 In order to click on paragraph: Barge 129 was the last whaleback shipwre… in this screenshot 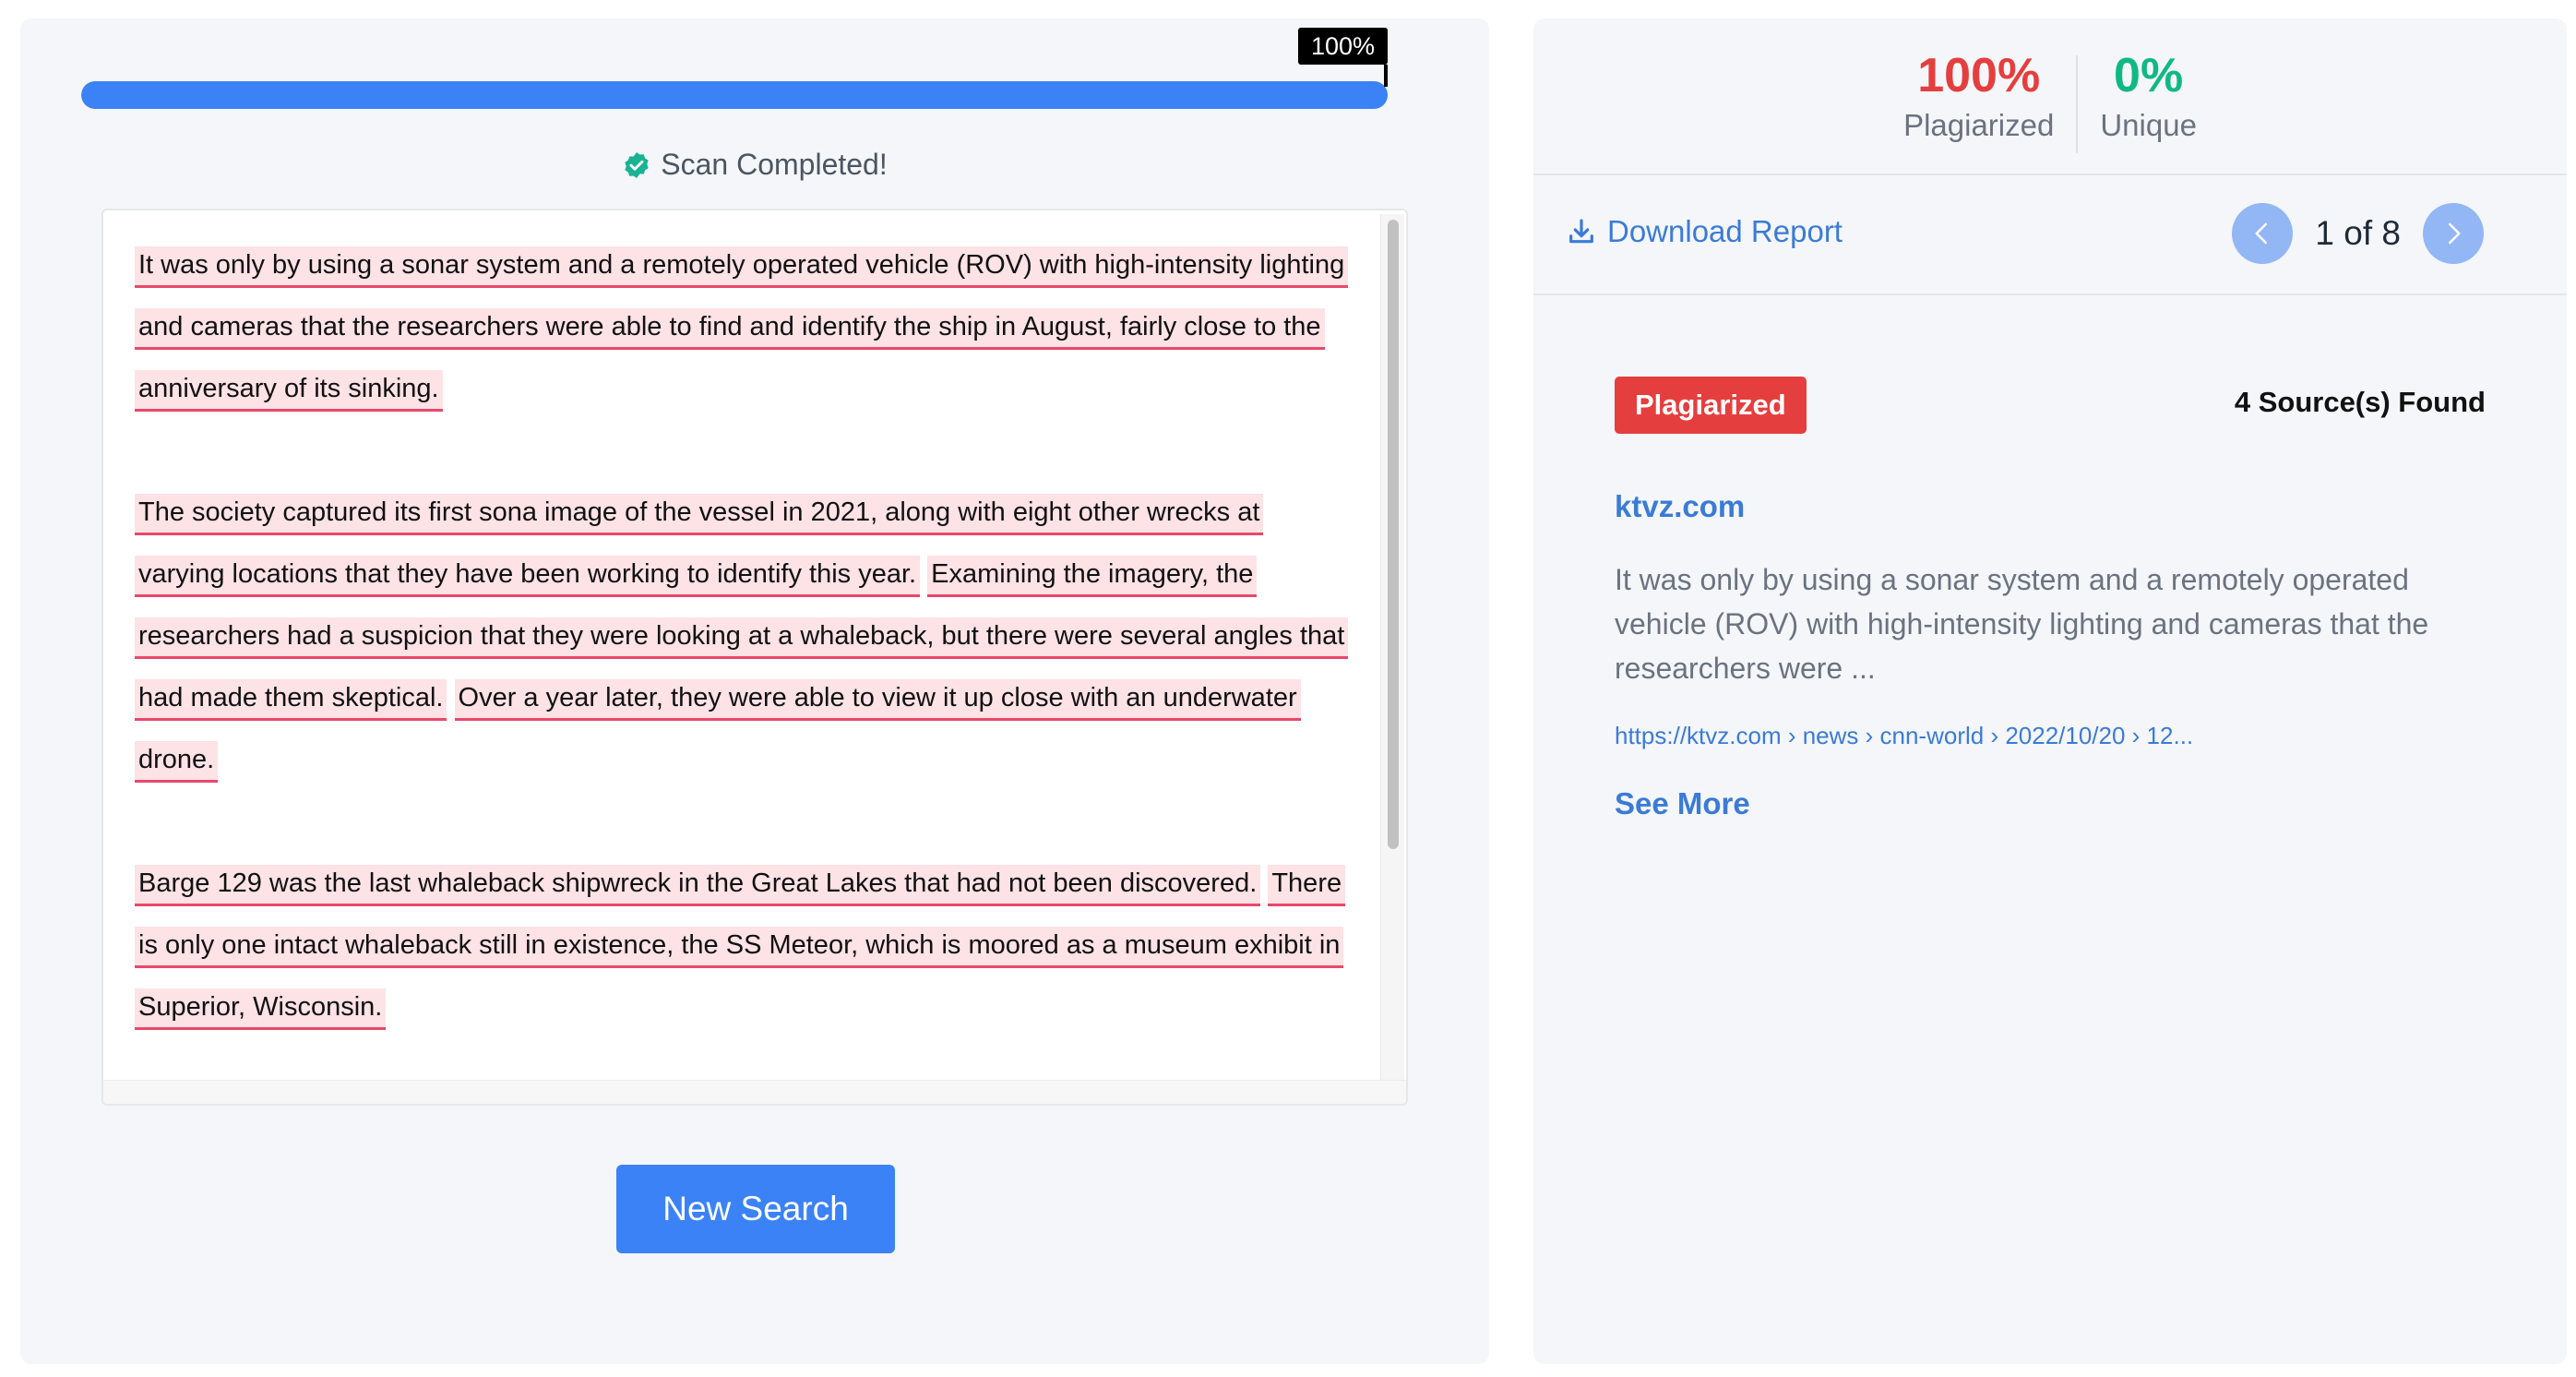, I will do `click(744, 945)`.